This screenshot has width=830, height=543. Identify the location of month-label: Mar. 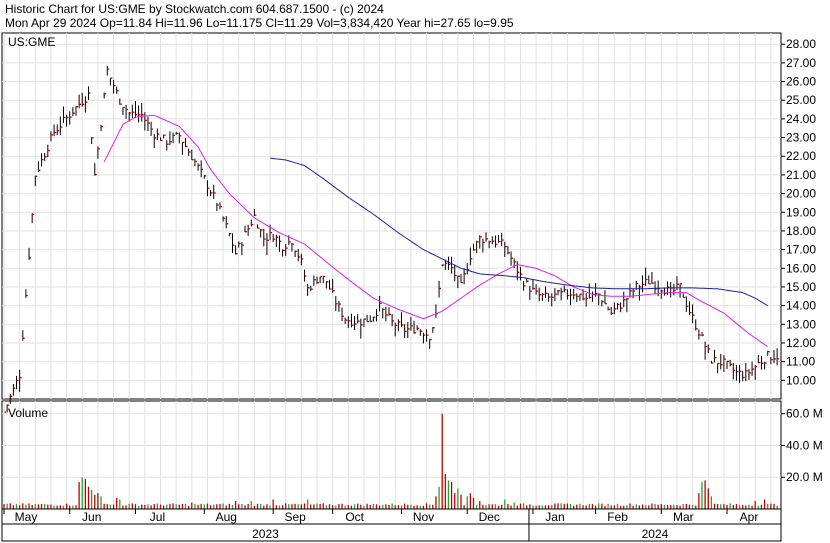
(683, 517).